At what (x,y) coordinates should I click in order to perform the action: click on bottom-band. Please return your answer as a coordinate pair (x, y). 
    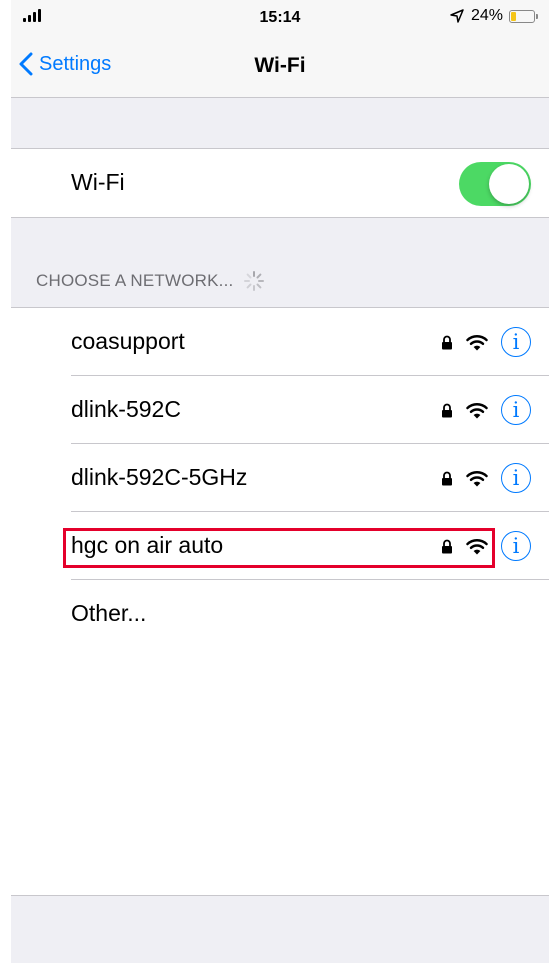
    Looking at the image, I should click on (280, 929).